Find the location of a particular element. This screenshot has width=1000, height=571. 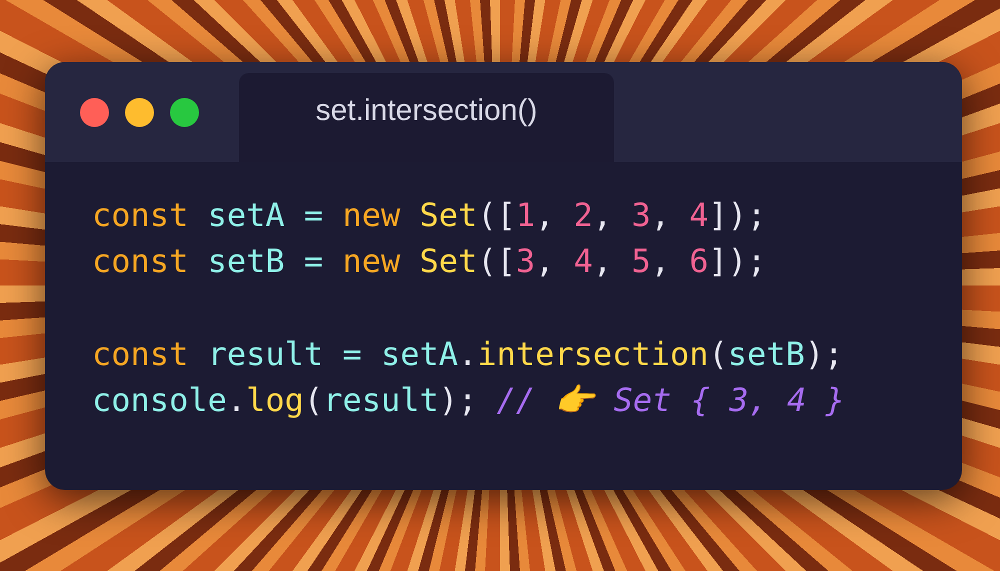

code-line: console.log(result); // 👉 Set { 3, 4 } is located at coordinates (468, 400).